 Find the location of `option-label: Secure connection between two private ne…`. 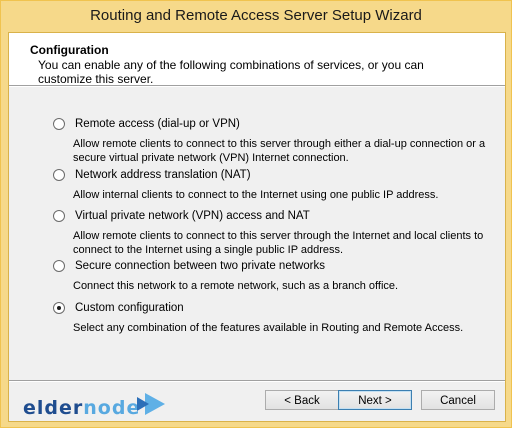

option-label: Secure connection between two private ne… is located at coordinates (200, 266).